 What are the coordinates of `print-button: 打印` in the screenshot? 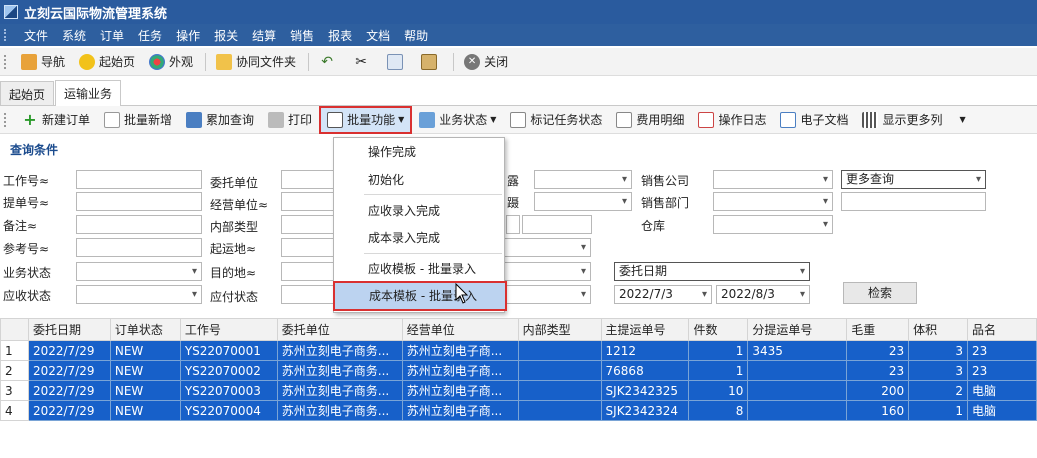 It's located at (290, 120).